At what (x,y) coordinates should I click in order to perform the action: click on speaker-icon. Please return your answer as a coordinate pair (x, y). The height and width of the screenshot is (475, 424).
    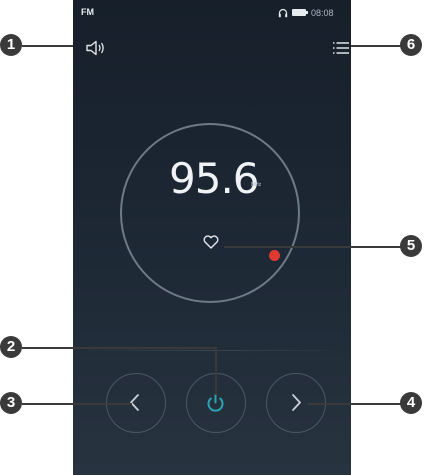
    Looking at the image, I should click on (95, 48).